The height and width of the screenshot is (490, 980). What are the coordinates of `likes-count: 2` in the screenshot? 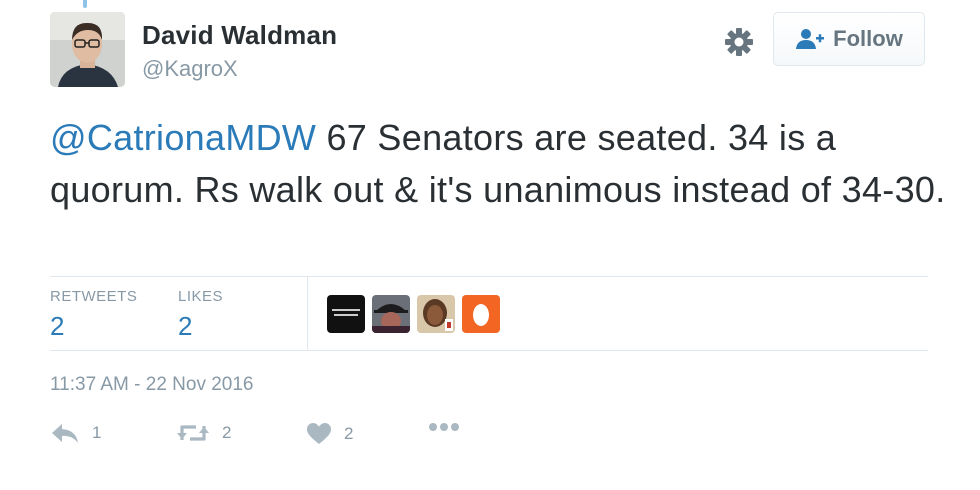 It's located at (185, 326).